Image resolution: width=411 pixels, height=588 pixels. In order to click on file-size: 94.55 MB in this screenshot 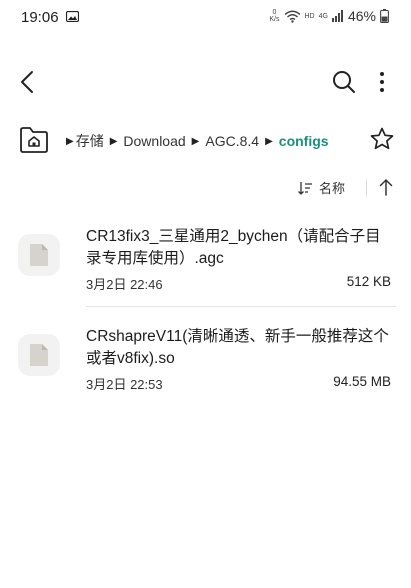, I will do `click(362, 381)`.